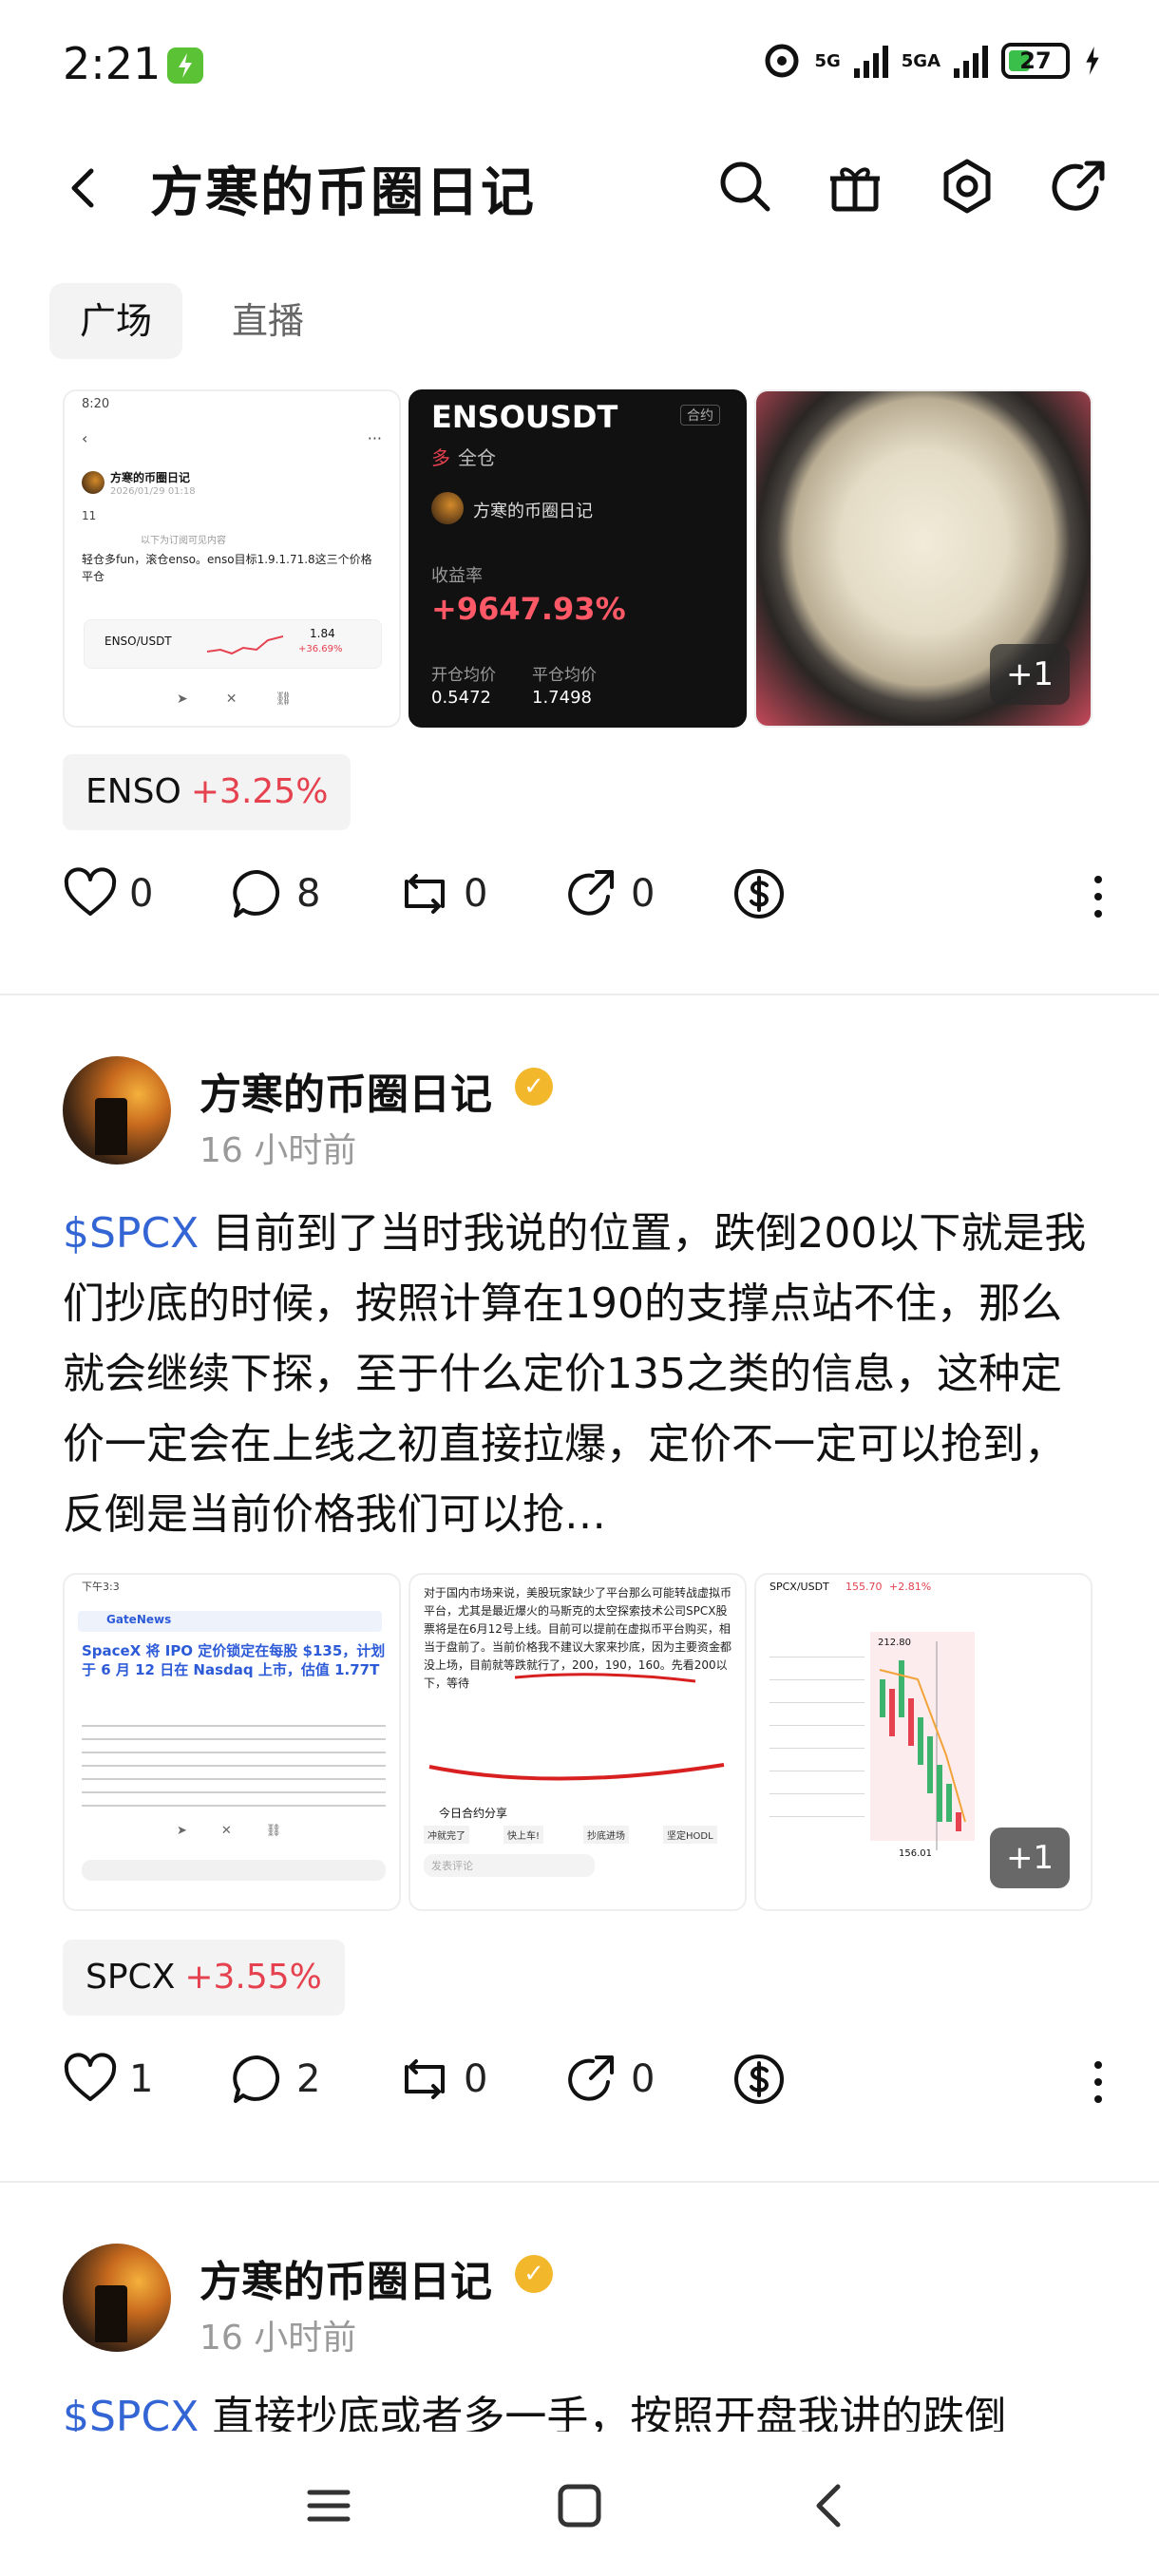  I want to click on battery-icon: 27, so click(1035, 61).